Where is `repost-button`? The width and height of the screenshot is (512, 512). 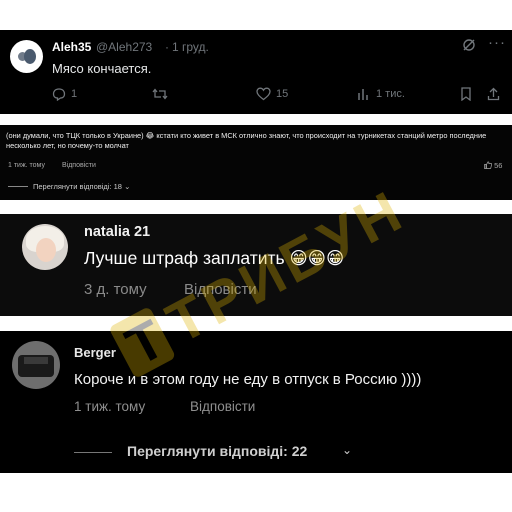
repost-button is located at coordinates (160, 94).